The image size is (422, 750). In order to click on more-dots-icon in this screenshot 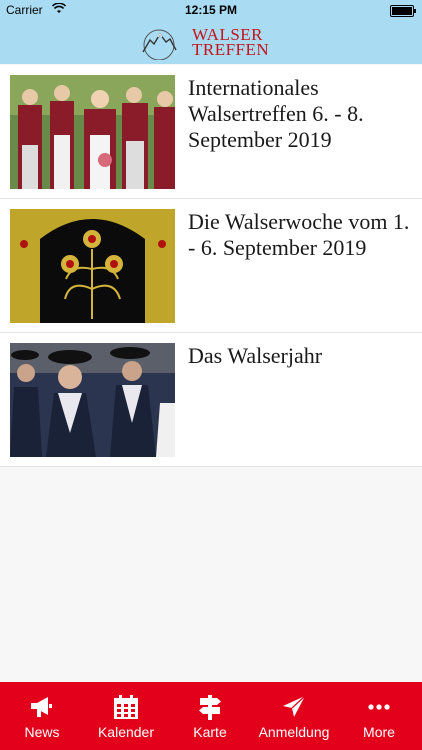, I will do `click(379, 707)`.